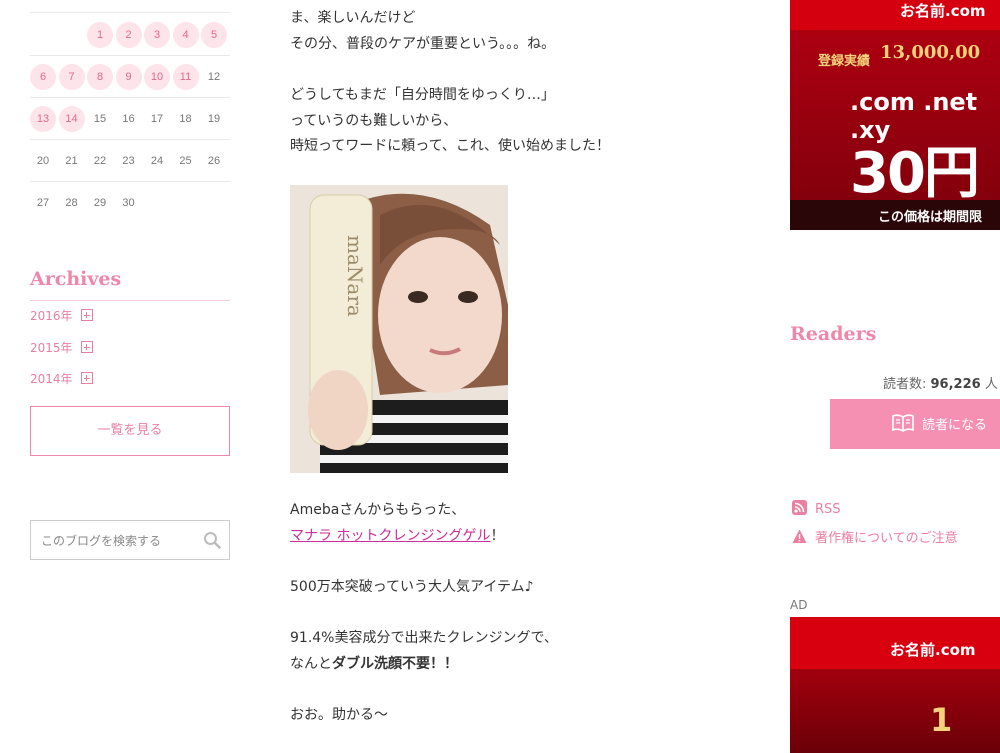  I want to click on calendar-day-with-post: 6, so click(43, 77).